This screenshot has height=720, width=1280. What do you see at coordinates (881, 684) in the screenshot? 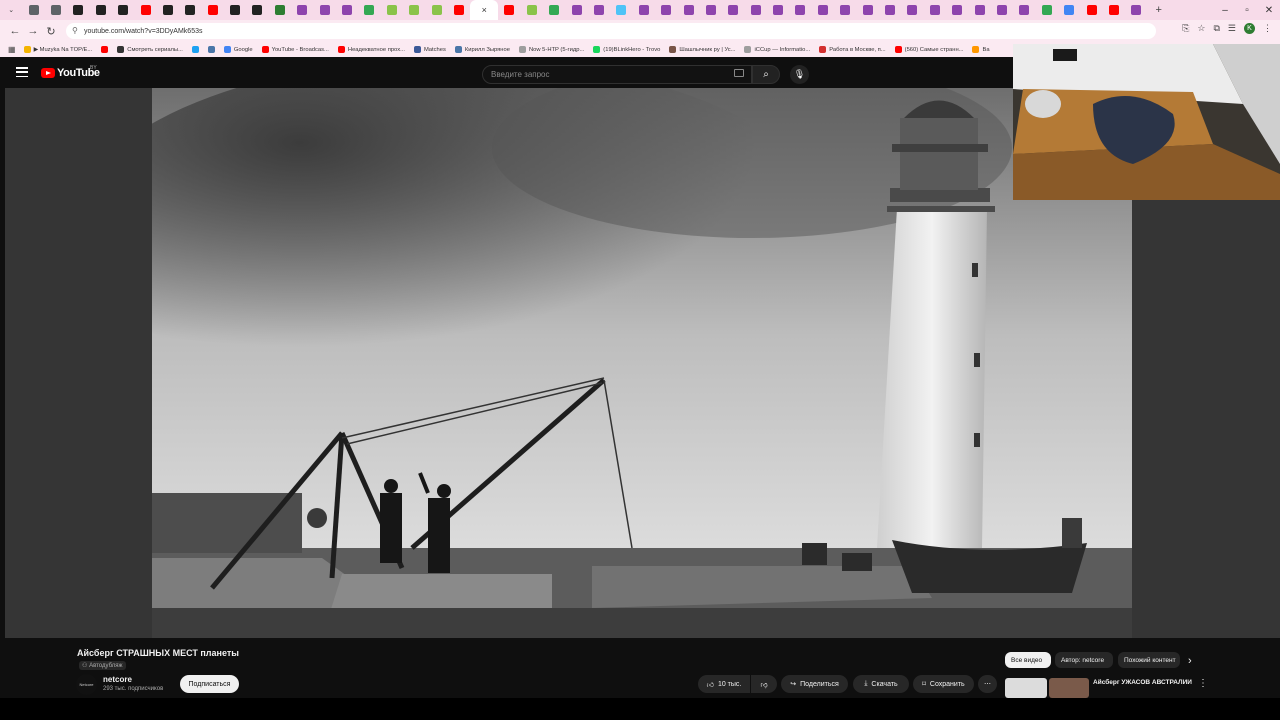
I see `download-button: ⤓ Скачать` at bounding box center [881, 684].